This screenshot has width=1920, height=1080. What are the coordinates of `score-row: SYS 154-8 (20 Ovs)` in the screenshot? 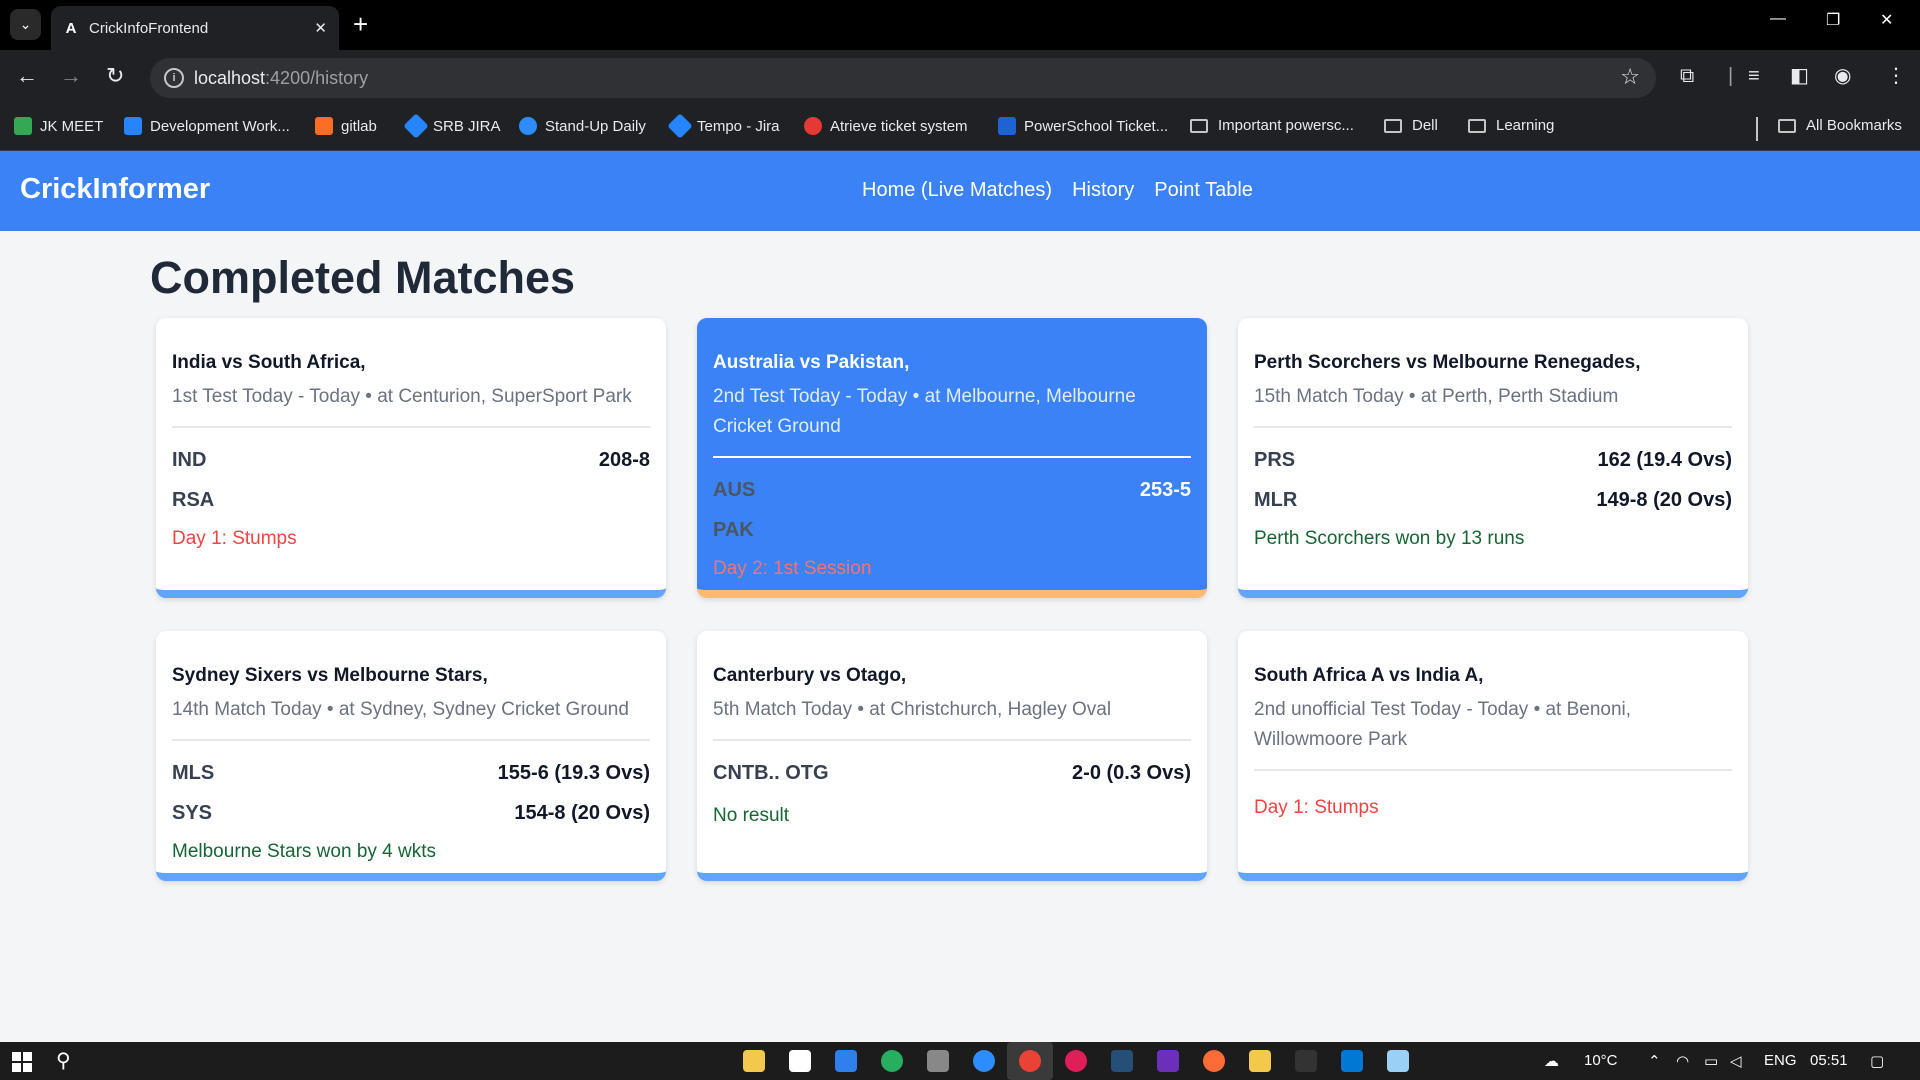 It's located at (411, 813).